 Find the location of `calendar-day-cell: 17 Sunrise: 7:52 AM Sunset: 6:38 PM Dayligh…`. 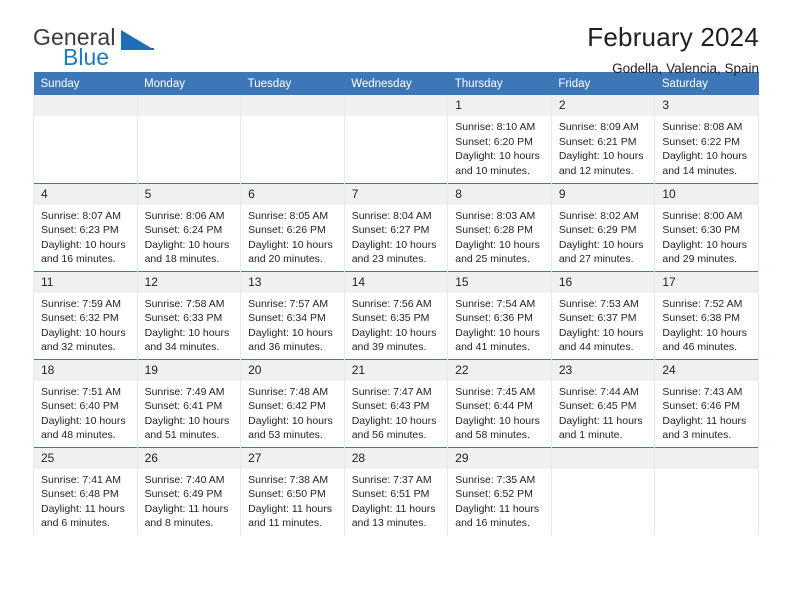

calendar-day-cell: 17 Sunrise: 7:52 AM Sunset: 6:38 PM Dayligh… is located at coordinates (706, 314).